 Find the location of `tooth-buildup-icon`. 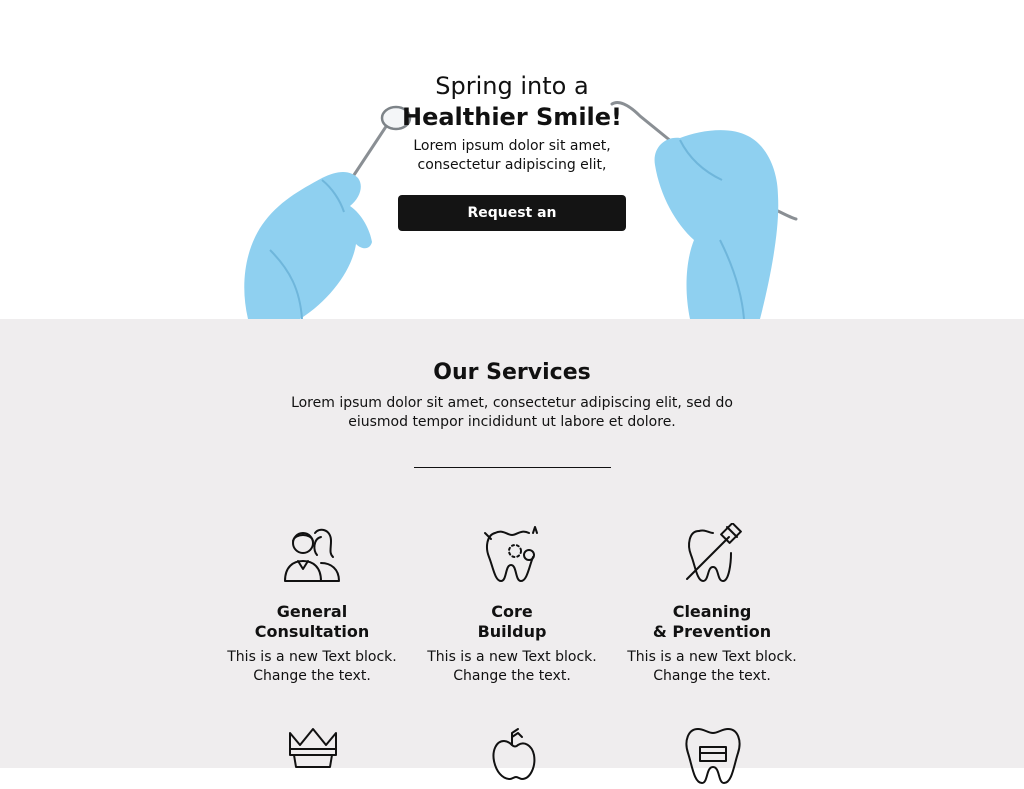

tooth-buildup-icon is located at coordinates (511, 554).